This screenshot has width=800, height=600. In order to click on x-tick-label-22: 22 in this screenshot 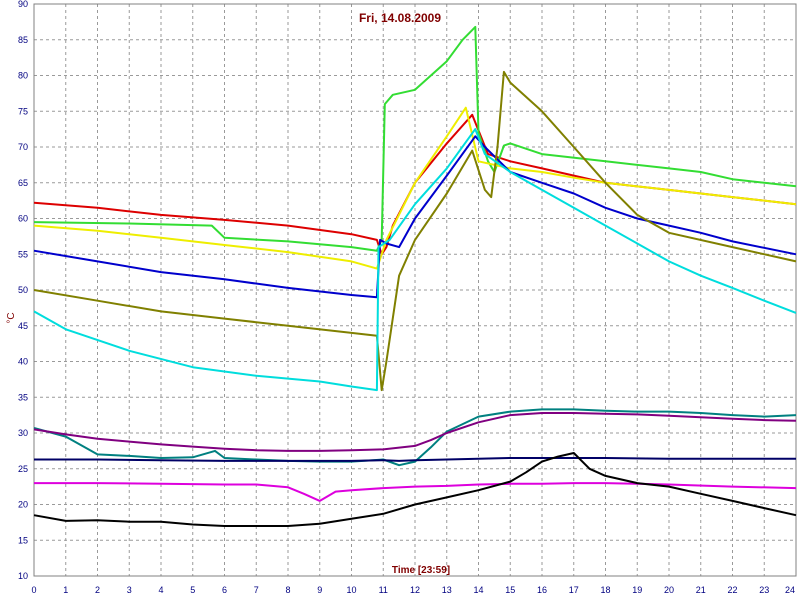, I will do `click(732, 590)`.